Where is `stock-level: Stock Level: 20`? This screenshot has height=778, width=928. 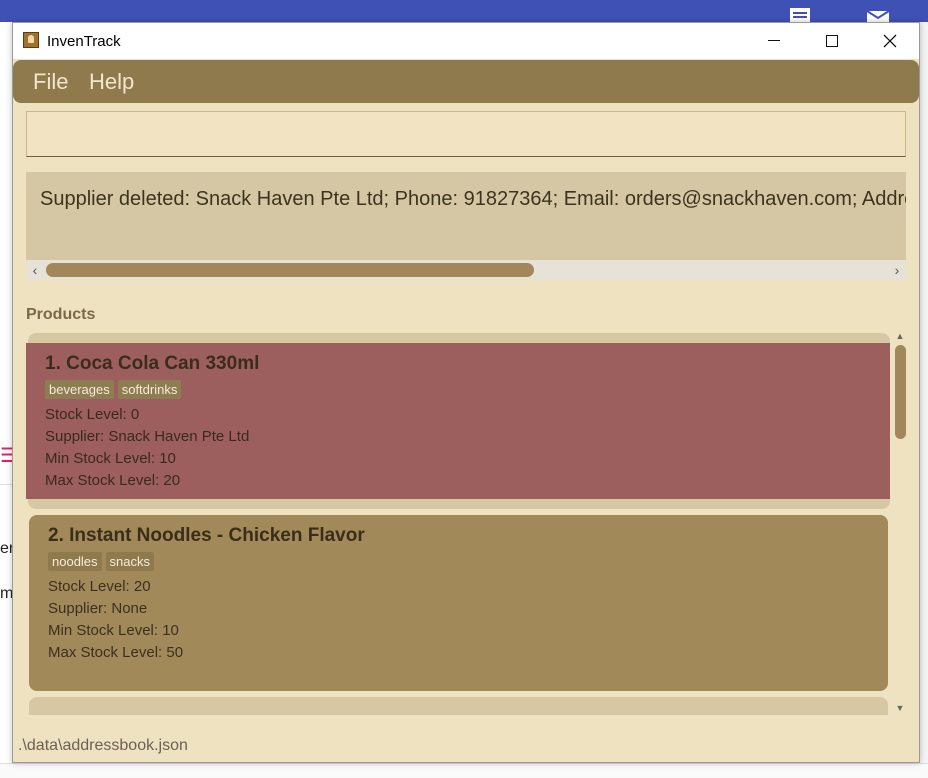
stock-level: Stock Level: 20 is located at coordinates (99, 586).